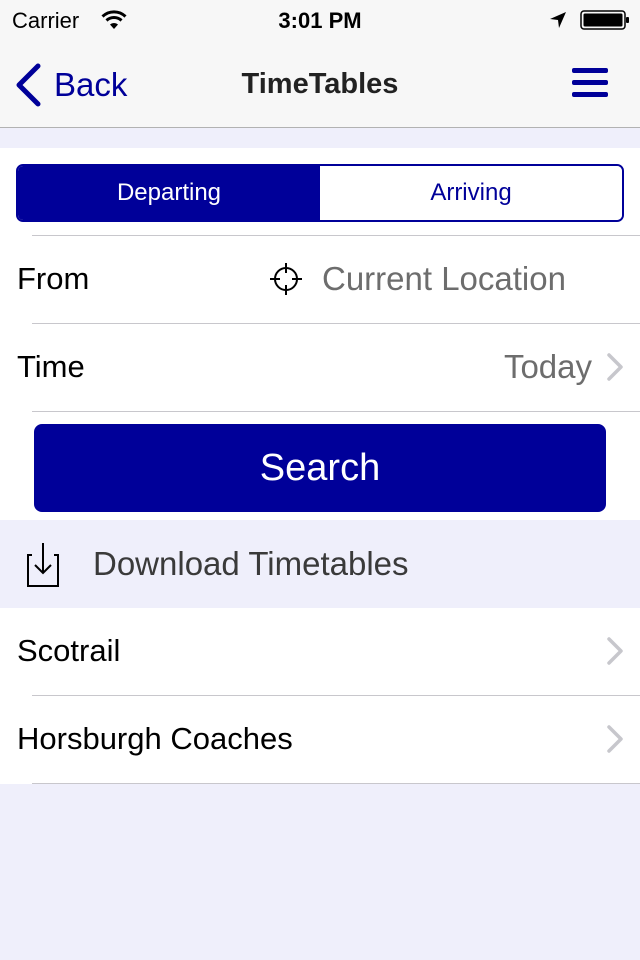  I want to click on list-item-label: Horsburgh Coaches, so click(155, 738).